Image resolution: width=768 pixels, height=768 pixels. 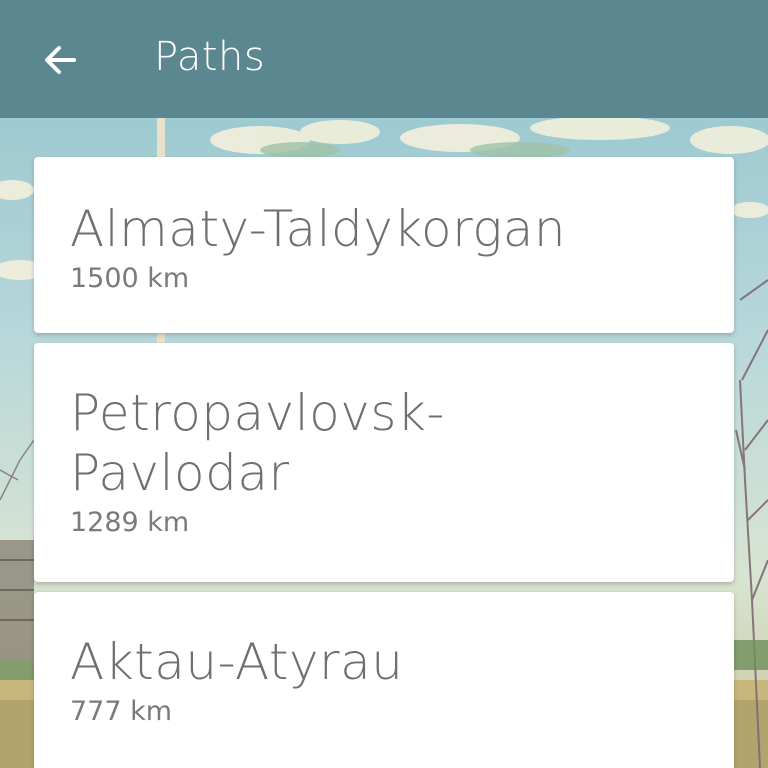 I want to click on page-title: Paths, so click(x=210, y=57).